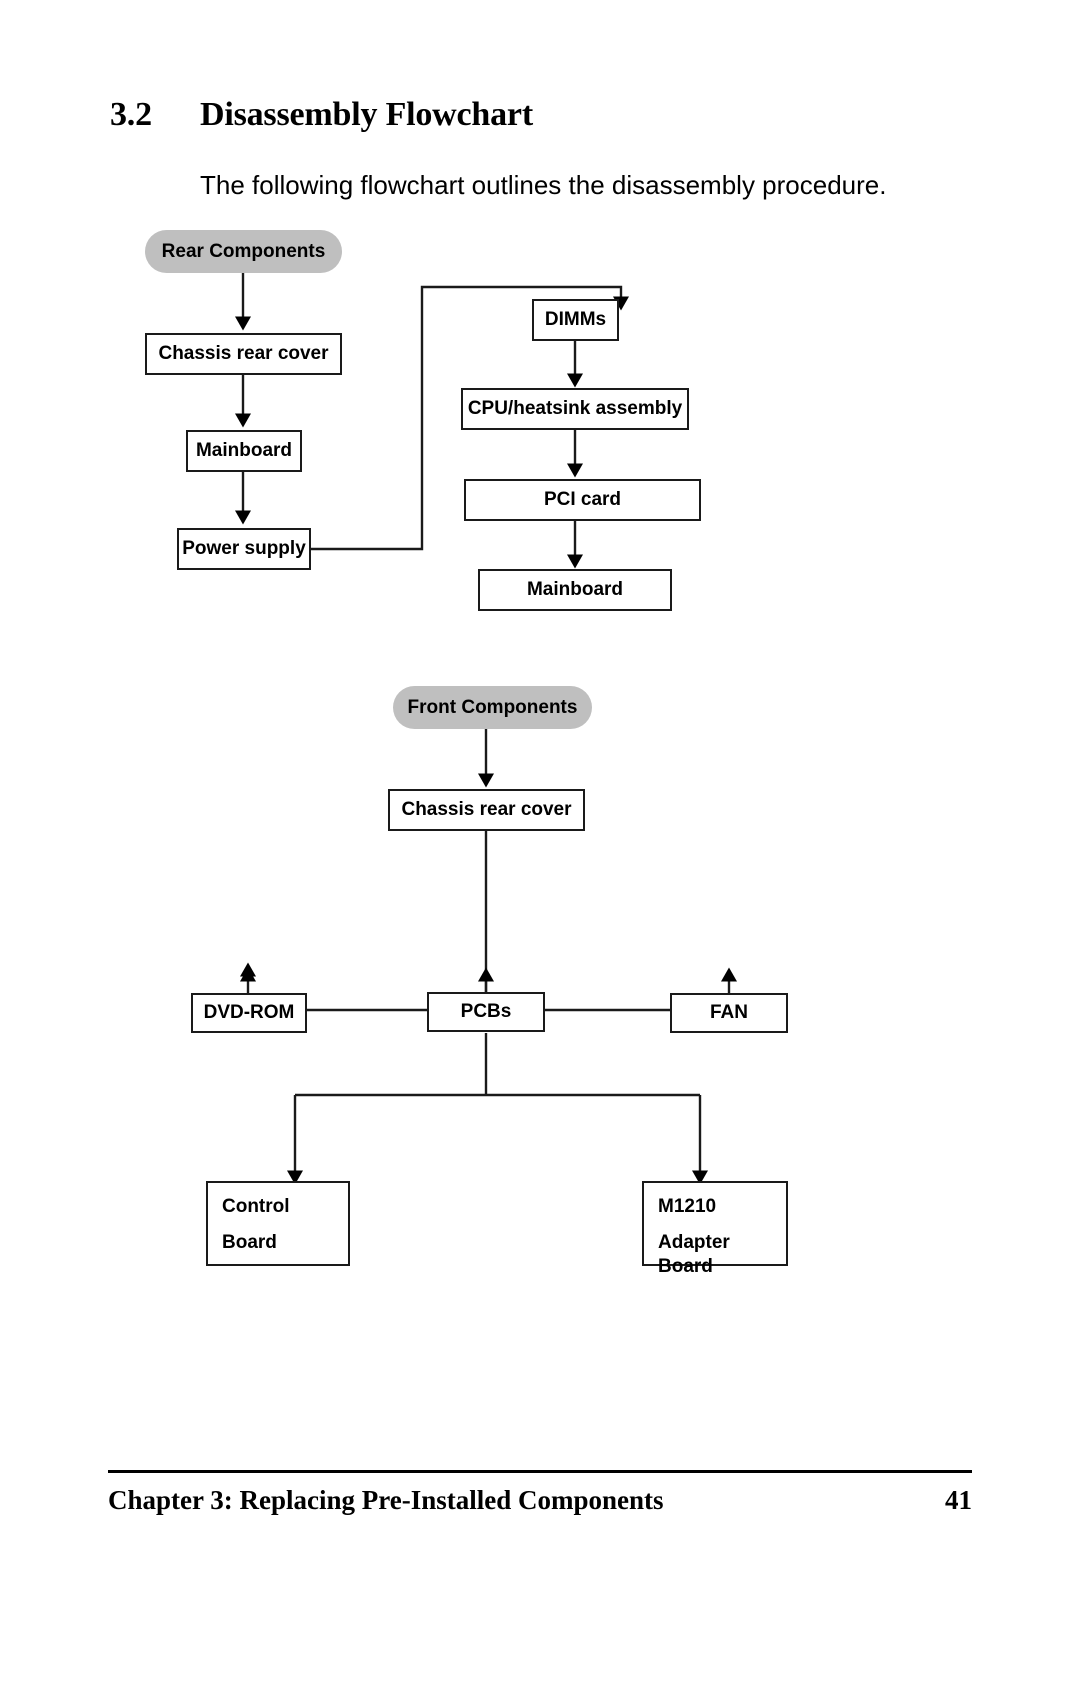  Describe the element at coordinates (540, 1471) in the screenshot. I see `footer-divider` at that location.